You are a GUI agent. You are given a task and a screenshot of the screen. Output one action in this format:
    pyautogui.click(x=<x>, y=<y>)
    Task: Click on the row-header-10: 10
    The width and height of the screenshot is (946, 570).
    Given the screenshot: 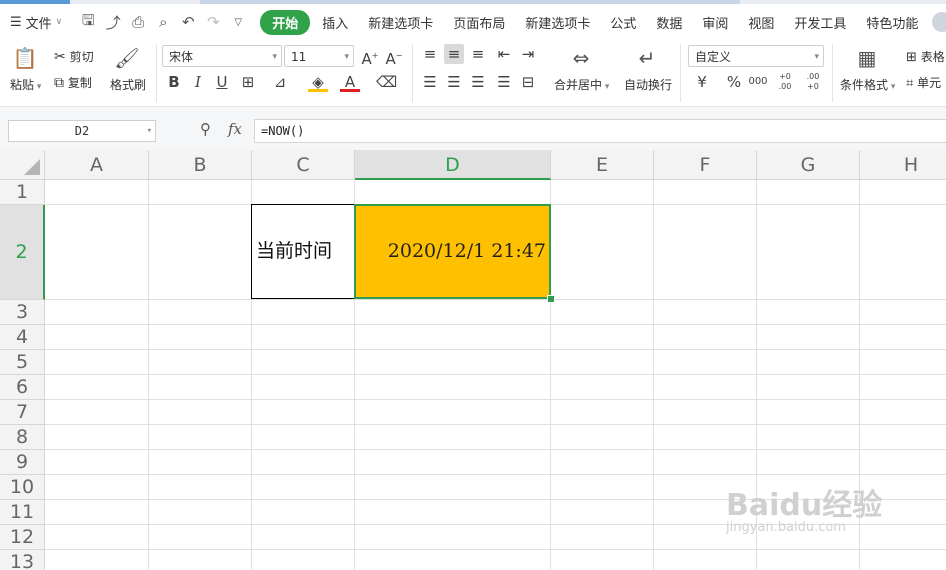 What is the action you would take?
    pyautogui.click(x=22, y=487)
    